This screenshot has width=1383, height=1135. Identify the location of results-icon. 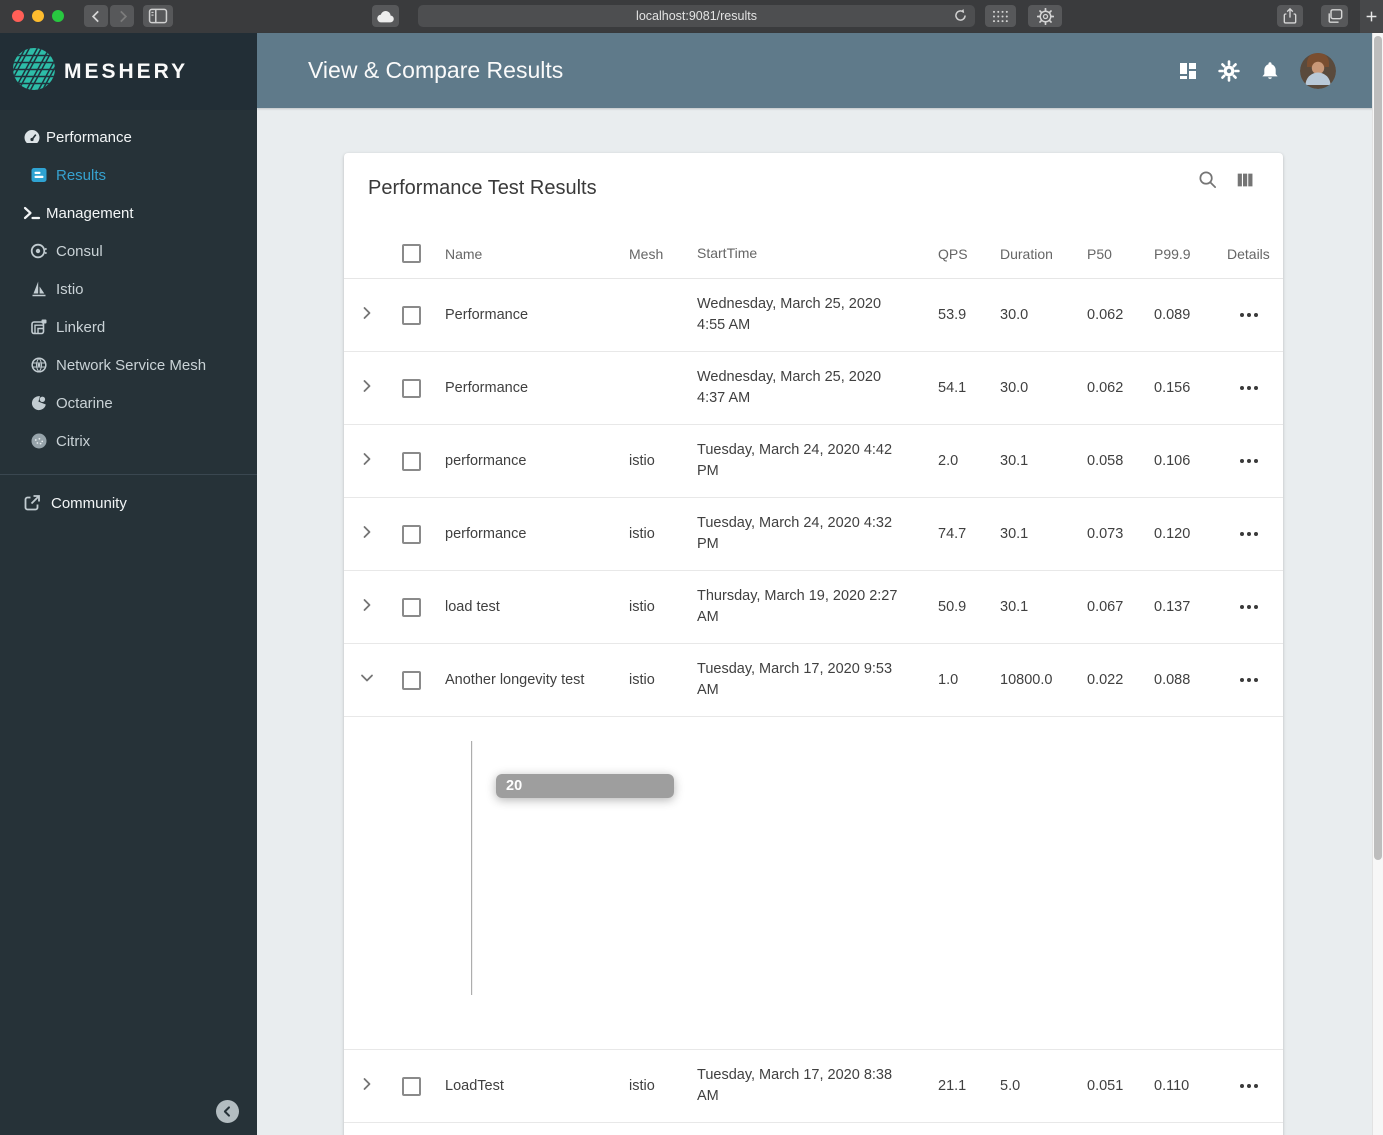
(39, 175).